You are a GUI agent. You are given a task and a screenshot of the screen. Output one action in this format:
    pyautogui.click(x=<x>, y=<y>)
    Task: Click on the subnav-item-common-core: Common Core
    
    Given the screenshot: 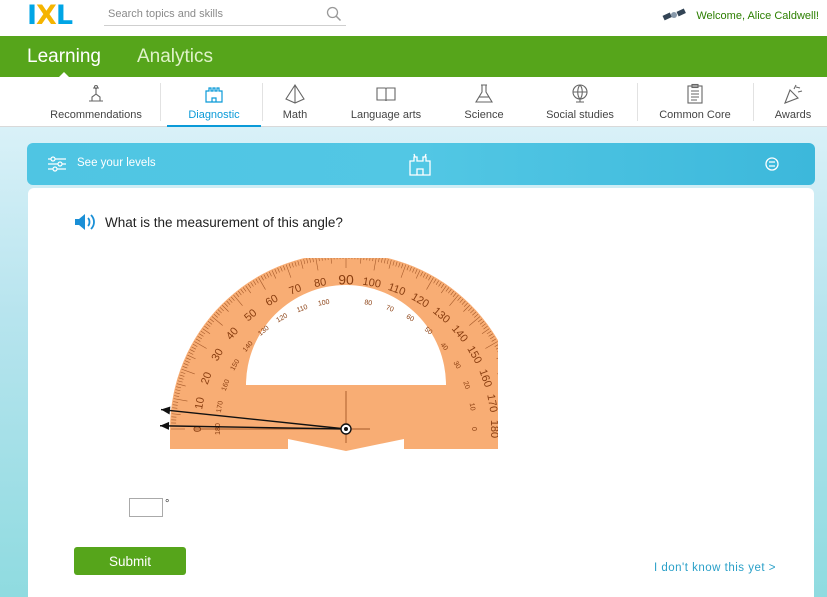 What is the action you would take?
    pyautogui.click(x=695, y=102)
    